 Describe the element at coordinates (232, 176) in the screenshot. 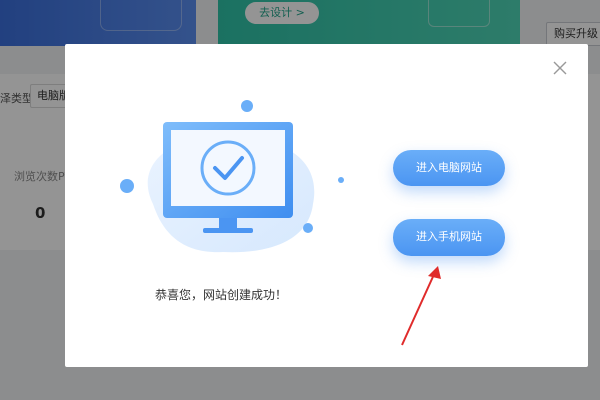

I see `monitor-success-illustration` at that location.